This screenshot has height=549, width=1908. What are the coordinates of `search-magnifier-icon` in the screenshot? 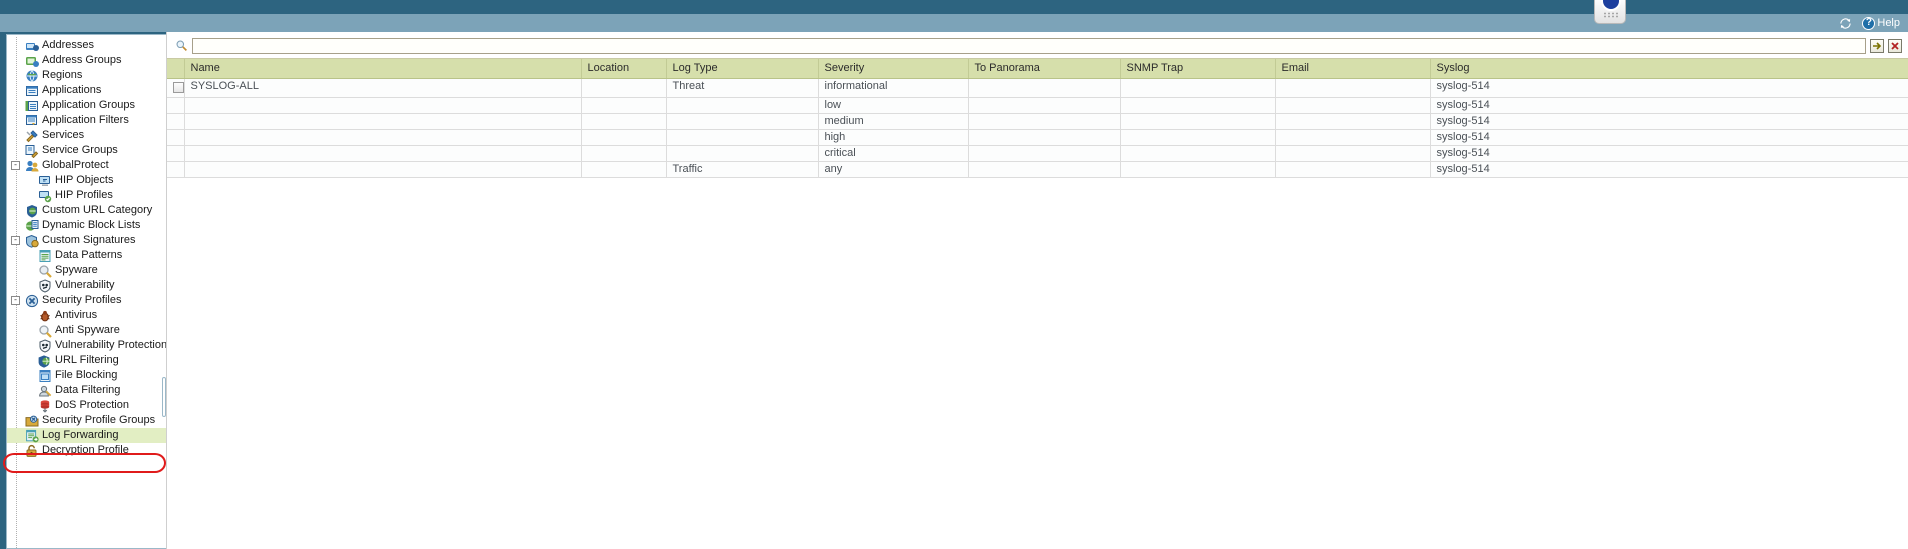 It's located at (181, 45).